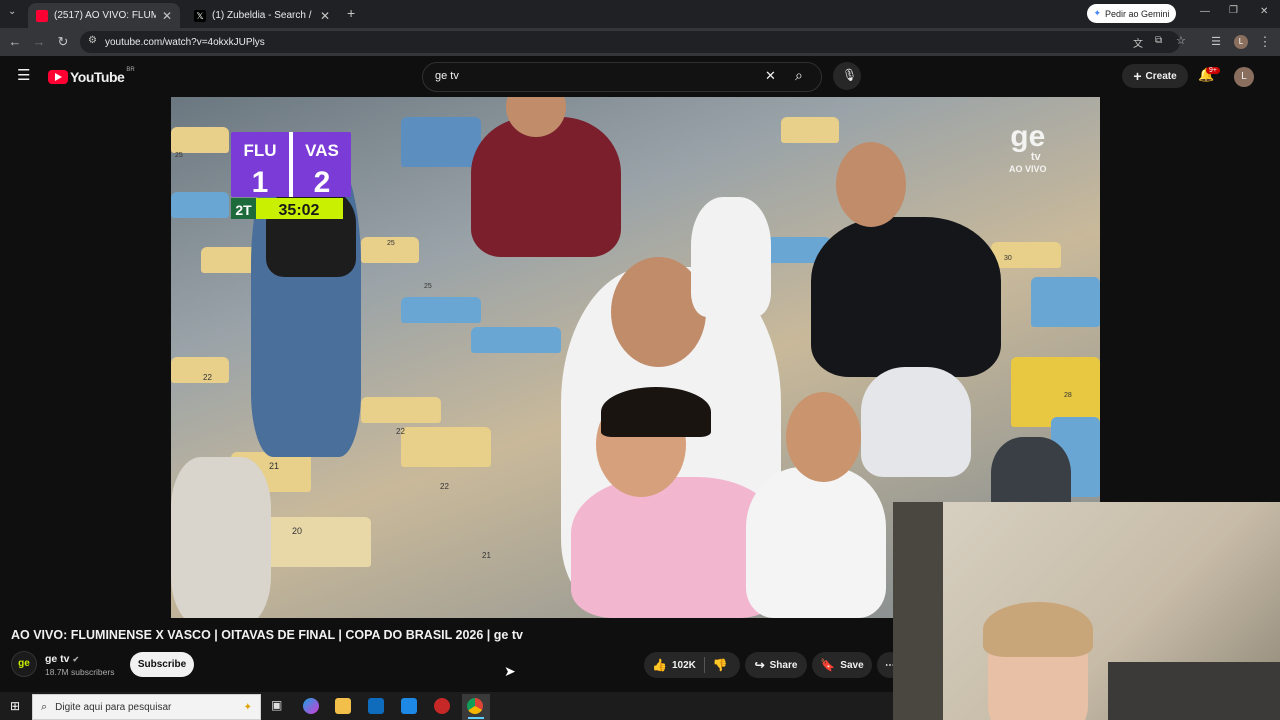 This screenshot has height=720, width=1280. Describe the element at coordinates (291, 164) in the screenshot. I see `scoreboard-divider` at that location.